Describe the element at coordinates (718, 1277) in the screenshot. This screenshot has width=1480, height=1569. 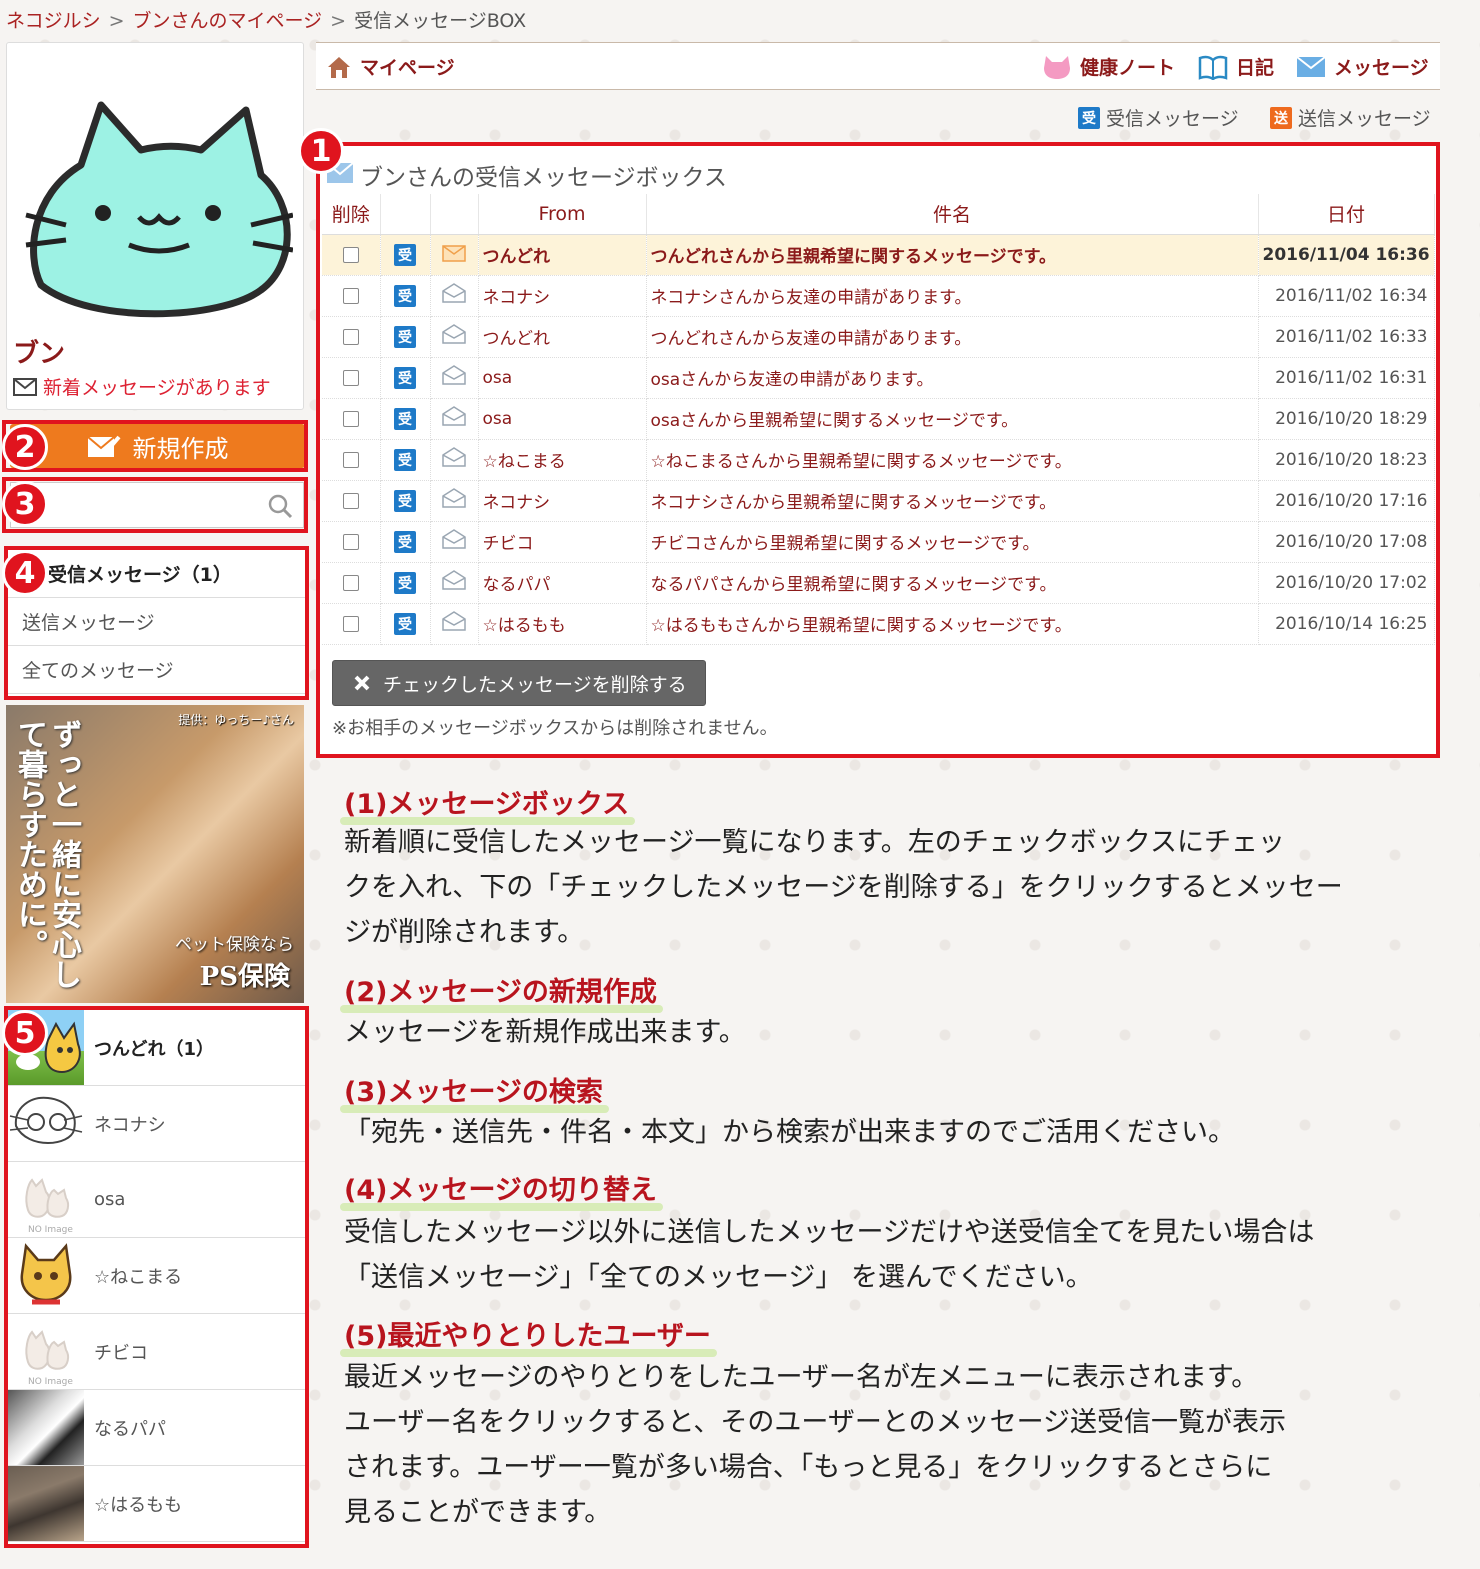
I see `section-line: 「送信メッセージ」「全てのメッセージ」 を選んでください。` at that location.